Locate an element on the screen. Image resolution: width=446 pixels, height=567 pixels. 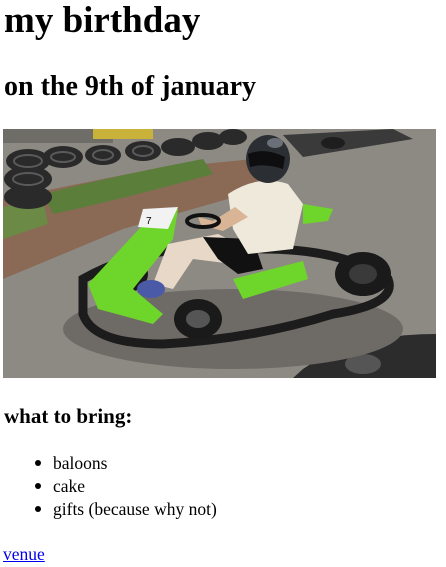
bring-heading: what to bring: is located at coordinates (68, 416).